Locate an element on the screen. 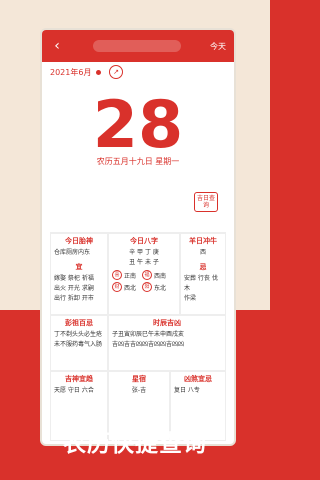 The image size is (320, 480). lunar-date: 农历五月十九日 星期一 is located at coordinates (138, 161).